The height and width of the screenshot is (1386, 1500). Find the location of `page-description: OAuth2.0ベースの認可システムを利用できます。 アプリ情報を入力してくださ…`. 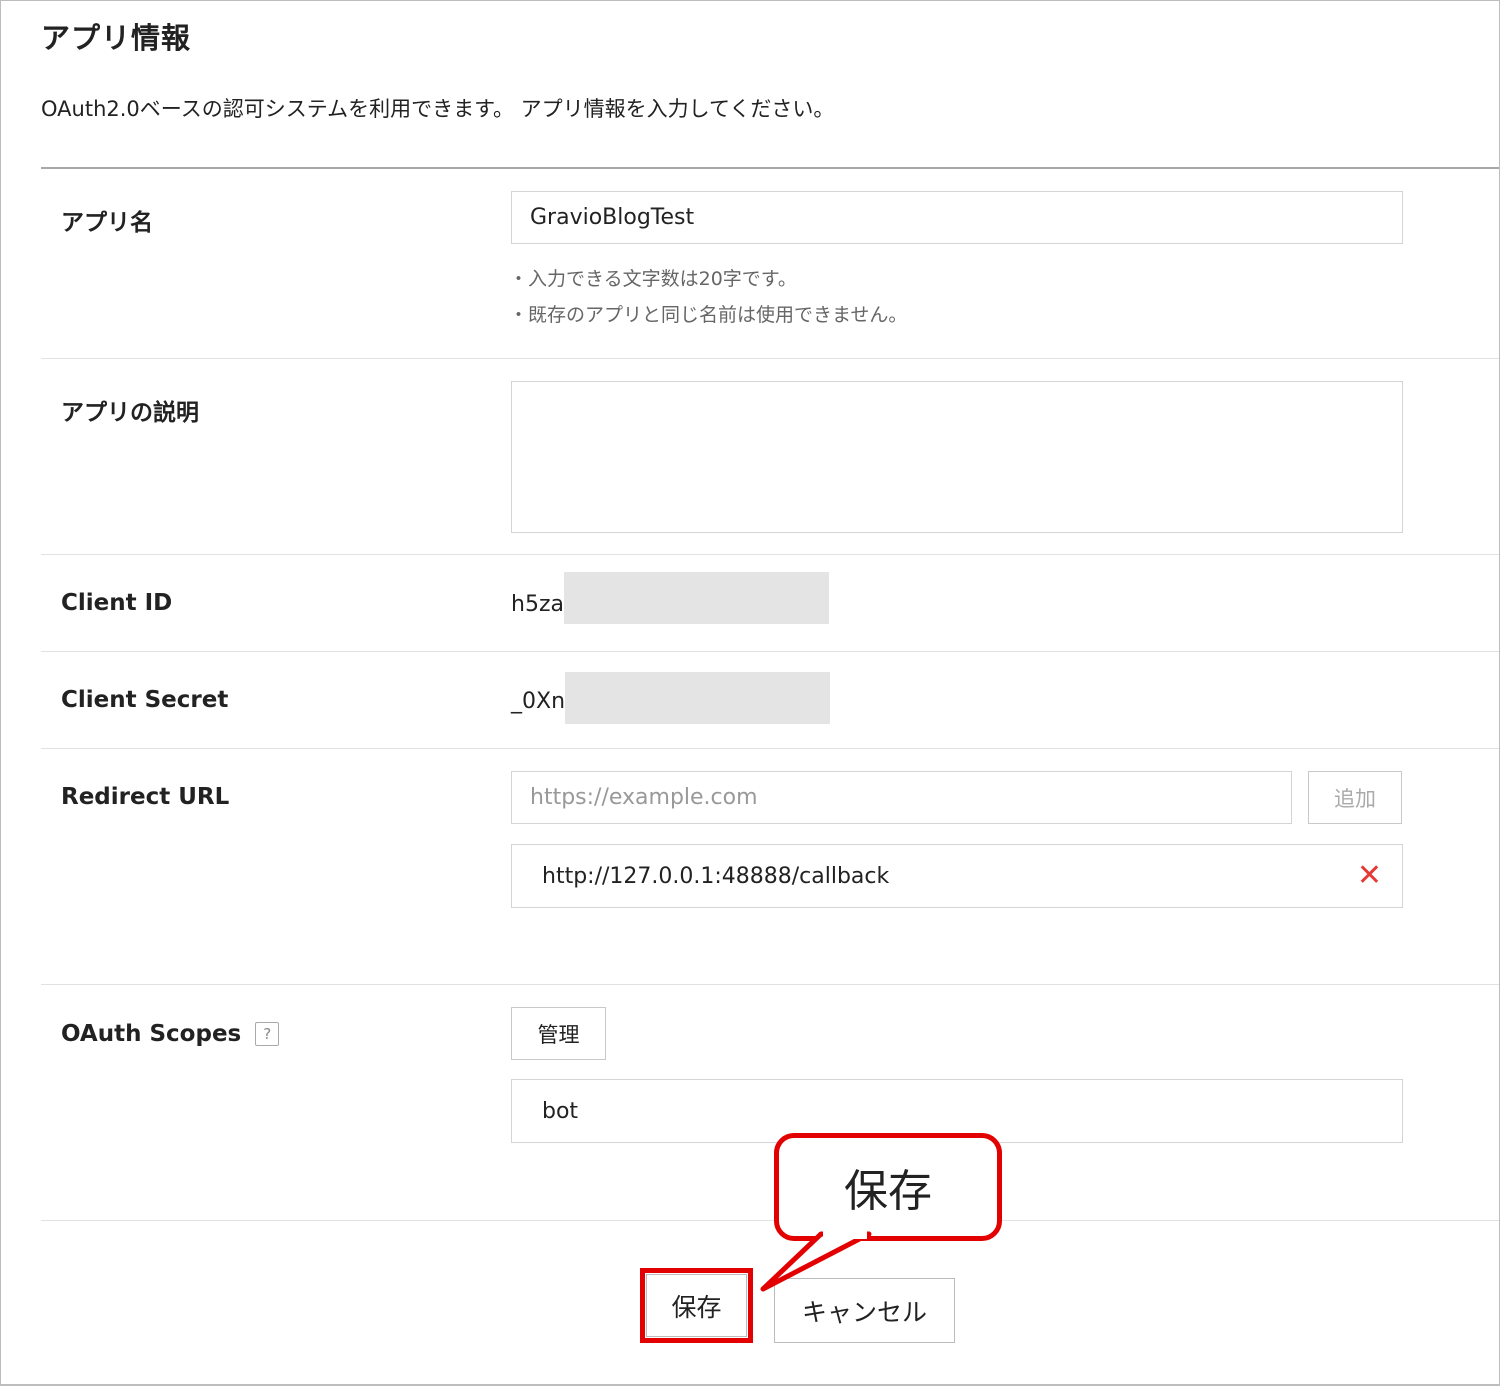

page-description: OAuth2.0ベースの認可システムを利用できます。 アプリ情報を入力してくださ… is located at coordinates (438, 109).